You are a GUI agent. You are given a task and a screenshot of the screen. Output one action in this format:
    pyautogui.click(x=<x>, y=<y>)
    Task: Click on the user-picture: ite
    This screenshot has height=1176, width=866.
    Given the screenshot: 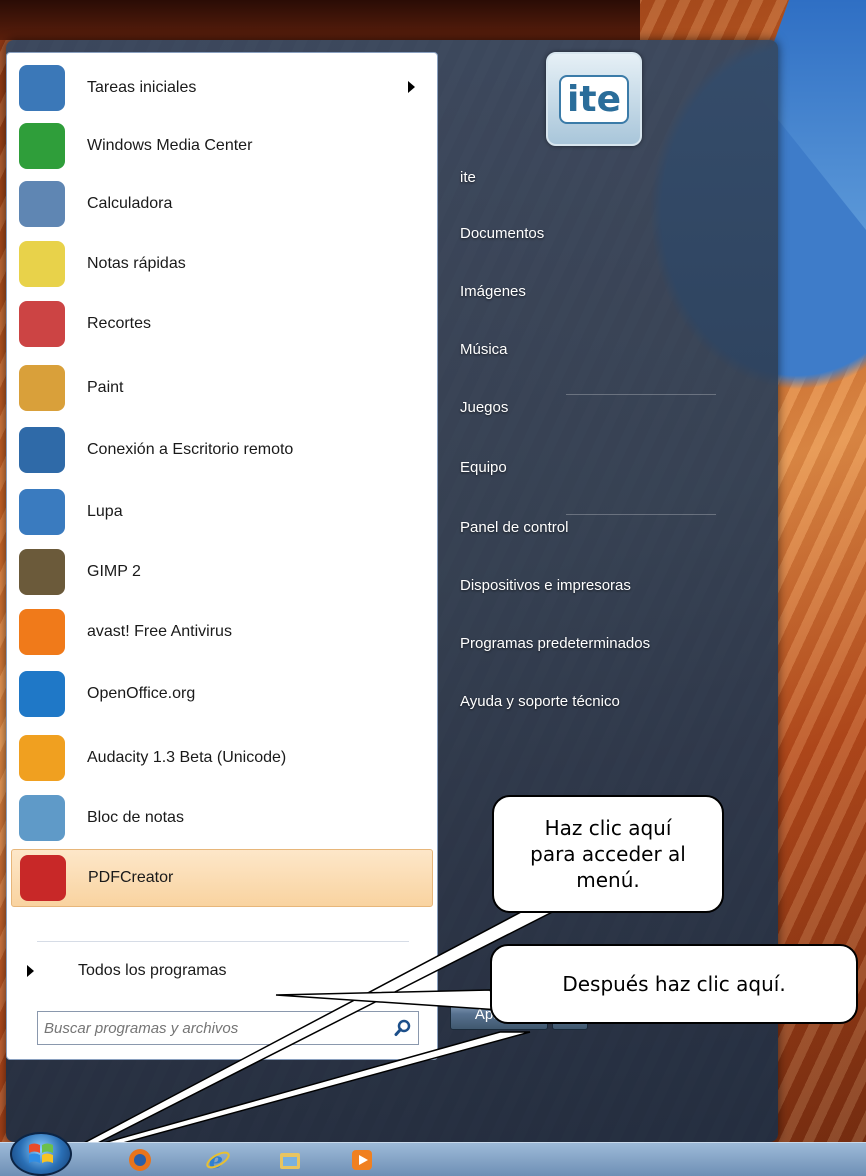 What is the action you would take?
    pyautogui.click(x=594, y=99)
    